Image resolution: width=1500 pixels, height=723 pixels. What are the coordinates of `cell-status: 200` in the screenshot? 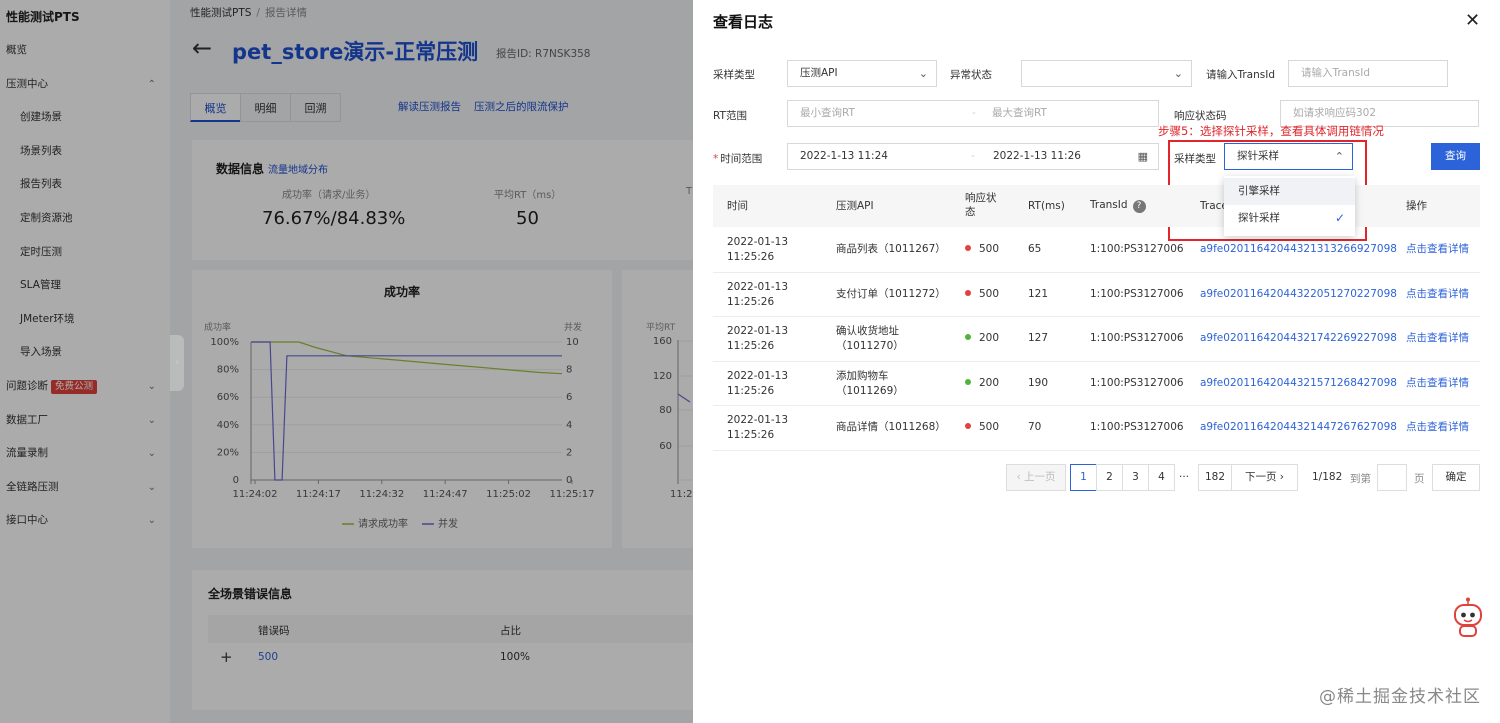 It's located at (982, 338).